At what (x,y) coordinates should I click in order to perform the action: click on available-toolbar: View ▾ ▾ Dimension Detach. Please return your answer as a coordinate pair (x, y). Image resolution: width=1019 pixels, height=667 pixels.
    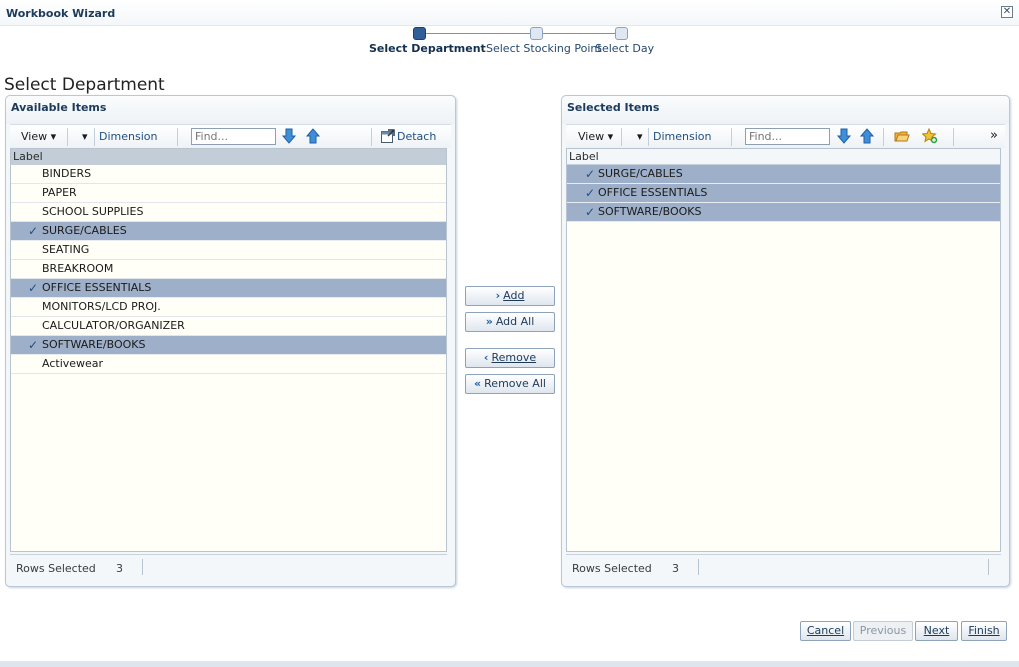
    Looking at the image, I should click on (230, 136).